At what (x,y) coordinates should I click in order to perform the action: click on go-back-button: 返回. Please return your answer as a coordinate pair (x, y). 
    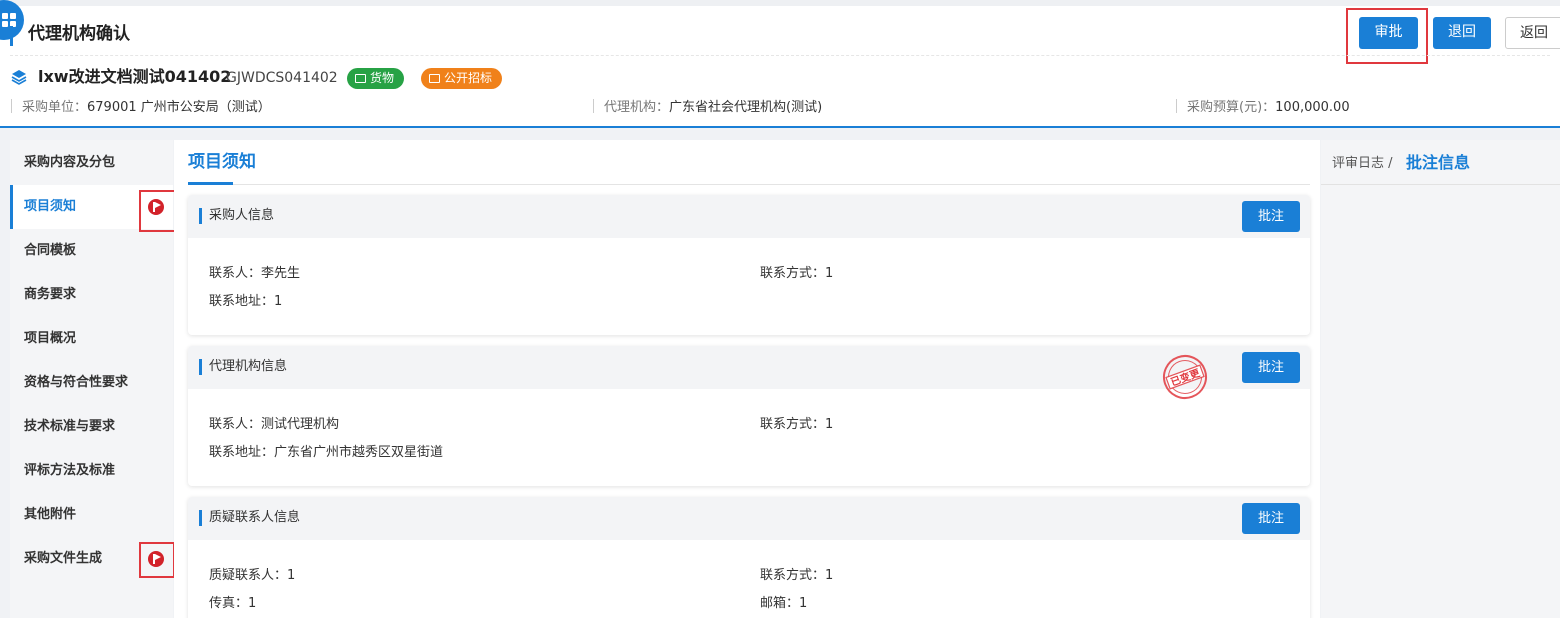
    Looking at the image, I should click on (1532, 33).